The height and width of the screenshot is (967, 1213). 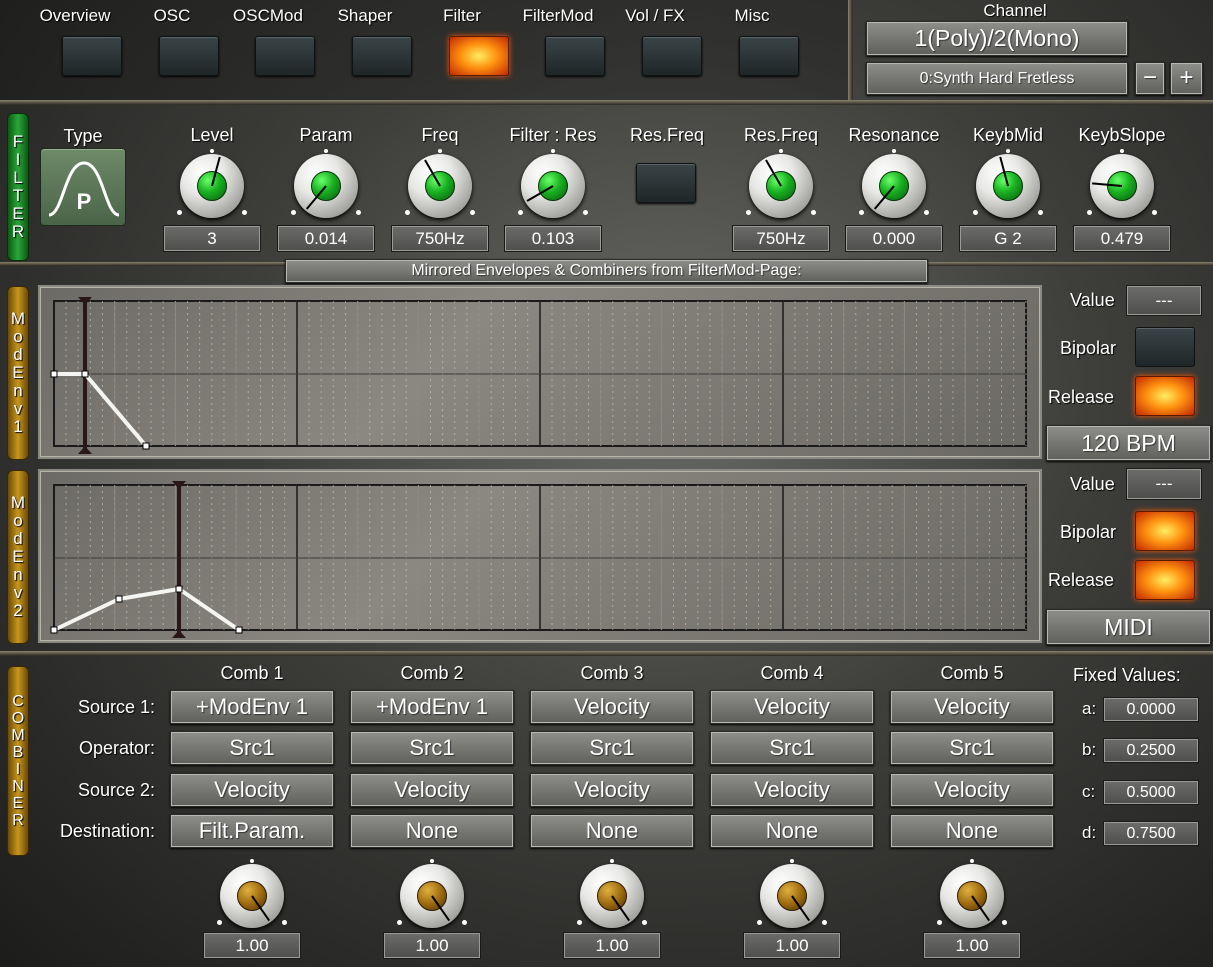 What do you see at coordinates (792, 896) in the screenshot?
I see `comb-4-amount-knob` at bounding box center [792, 896].